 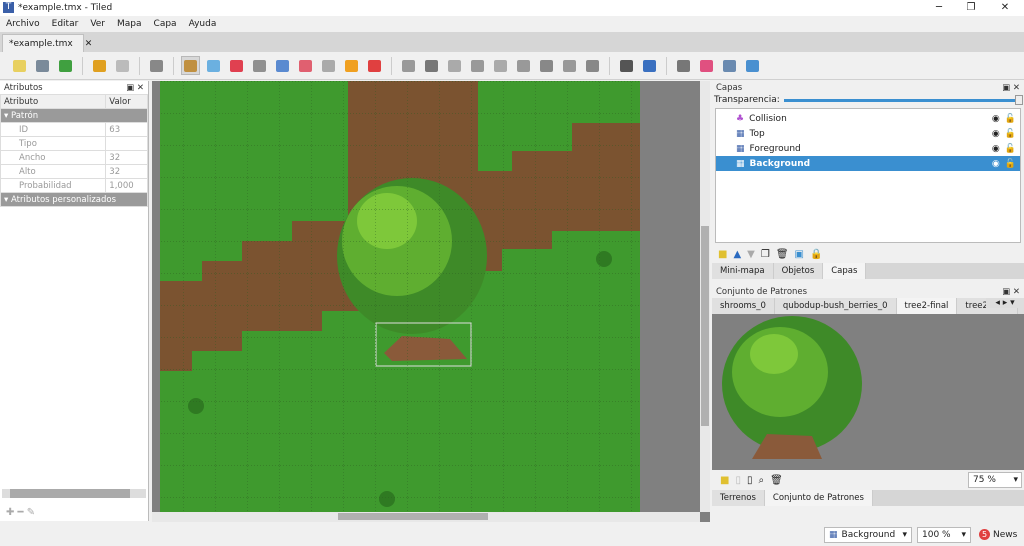 What do you see at coordinates (765, 254) in the screenshot?
I see `duplicate-layer-icon: ❐` at bounding box center [765, 254].